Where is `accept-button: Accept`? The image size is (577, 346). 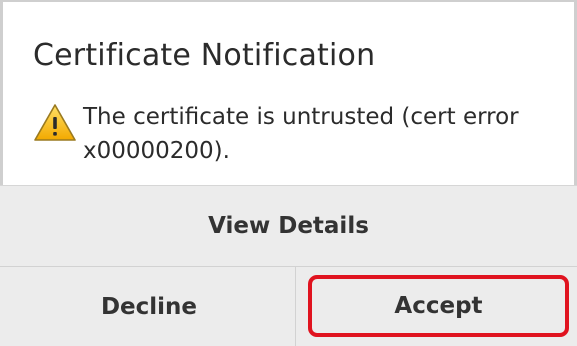 accept-button: Accept is located at coordinates (438, 306).